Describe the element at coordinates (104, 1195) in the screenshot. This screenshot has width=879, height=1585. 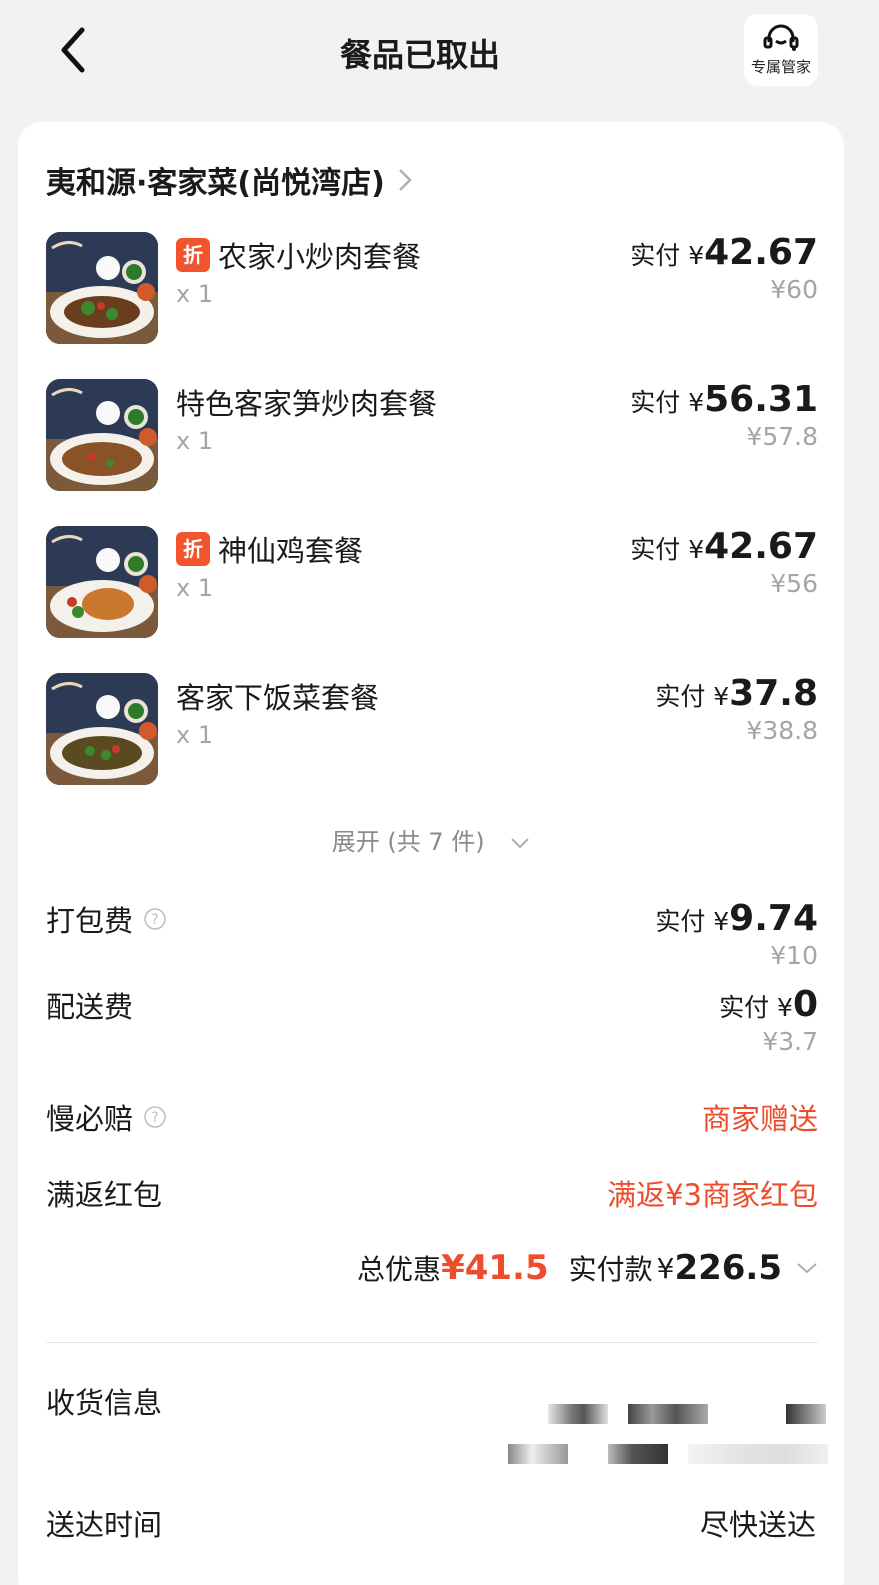
I see `cashback-label: 满返红包` at that location.